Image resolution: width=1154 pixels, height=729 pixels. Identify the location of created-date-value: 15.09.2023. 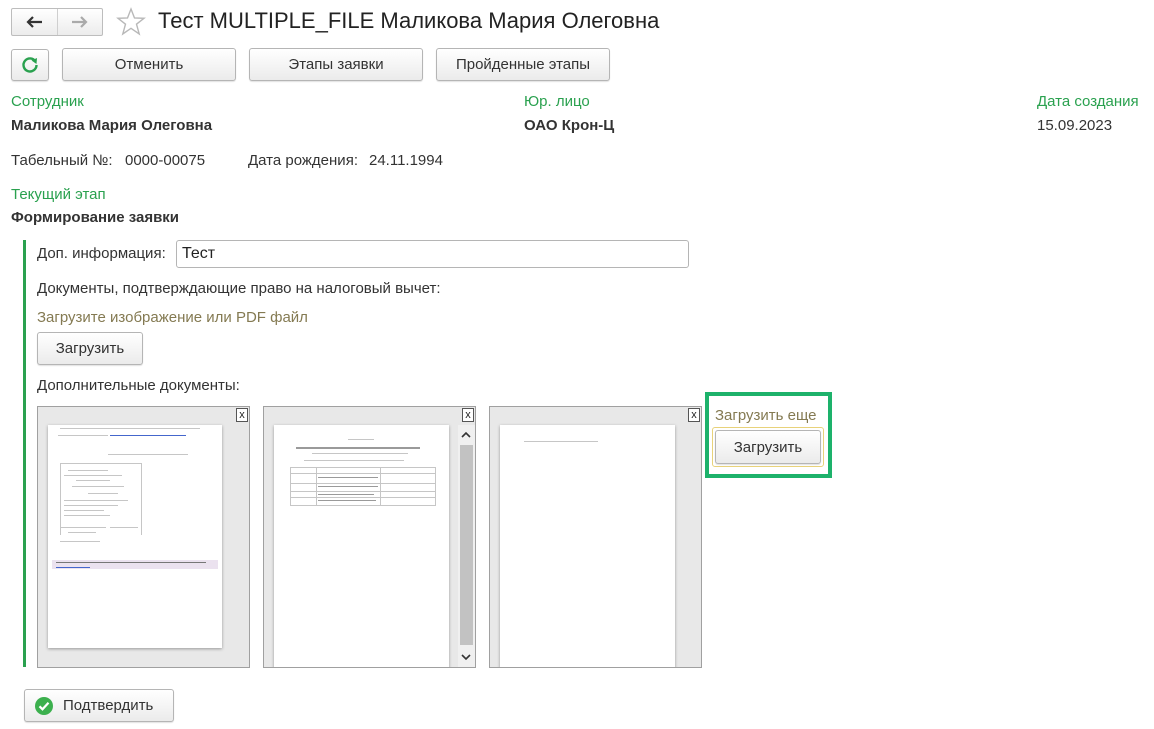
(1075, 125).